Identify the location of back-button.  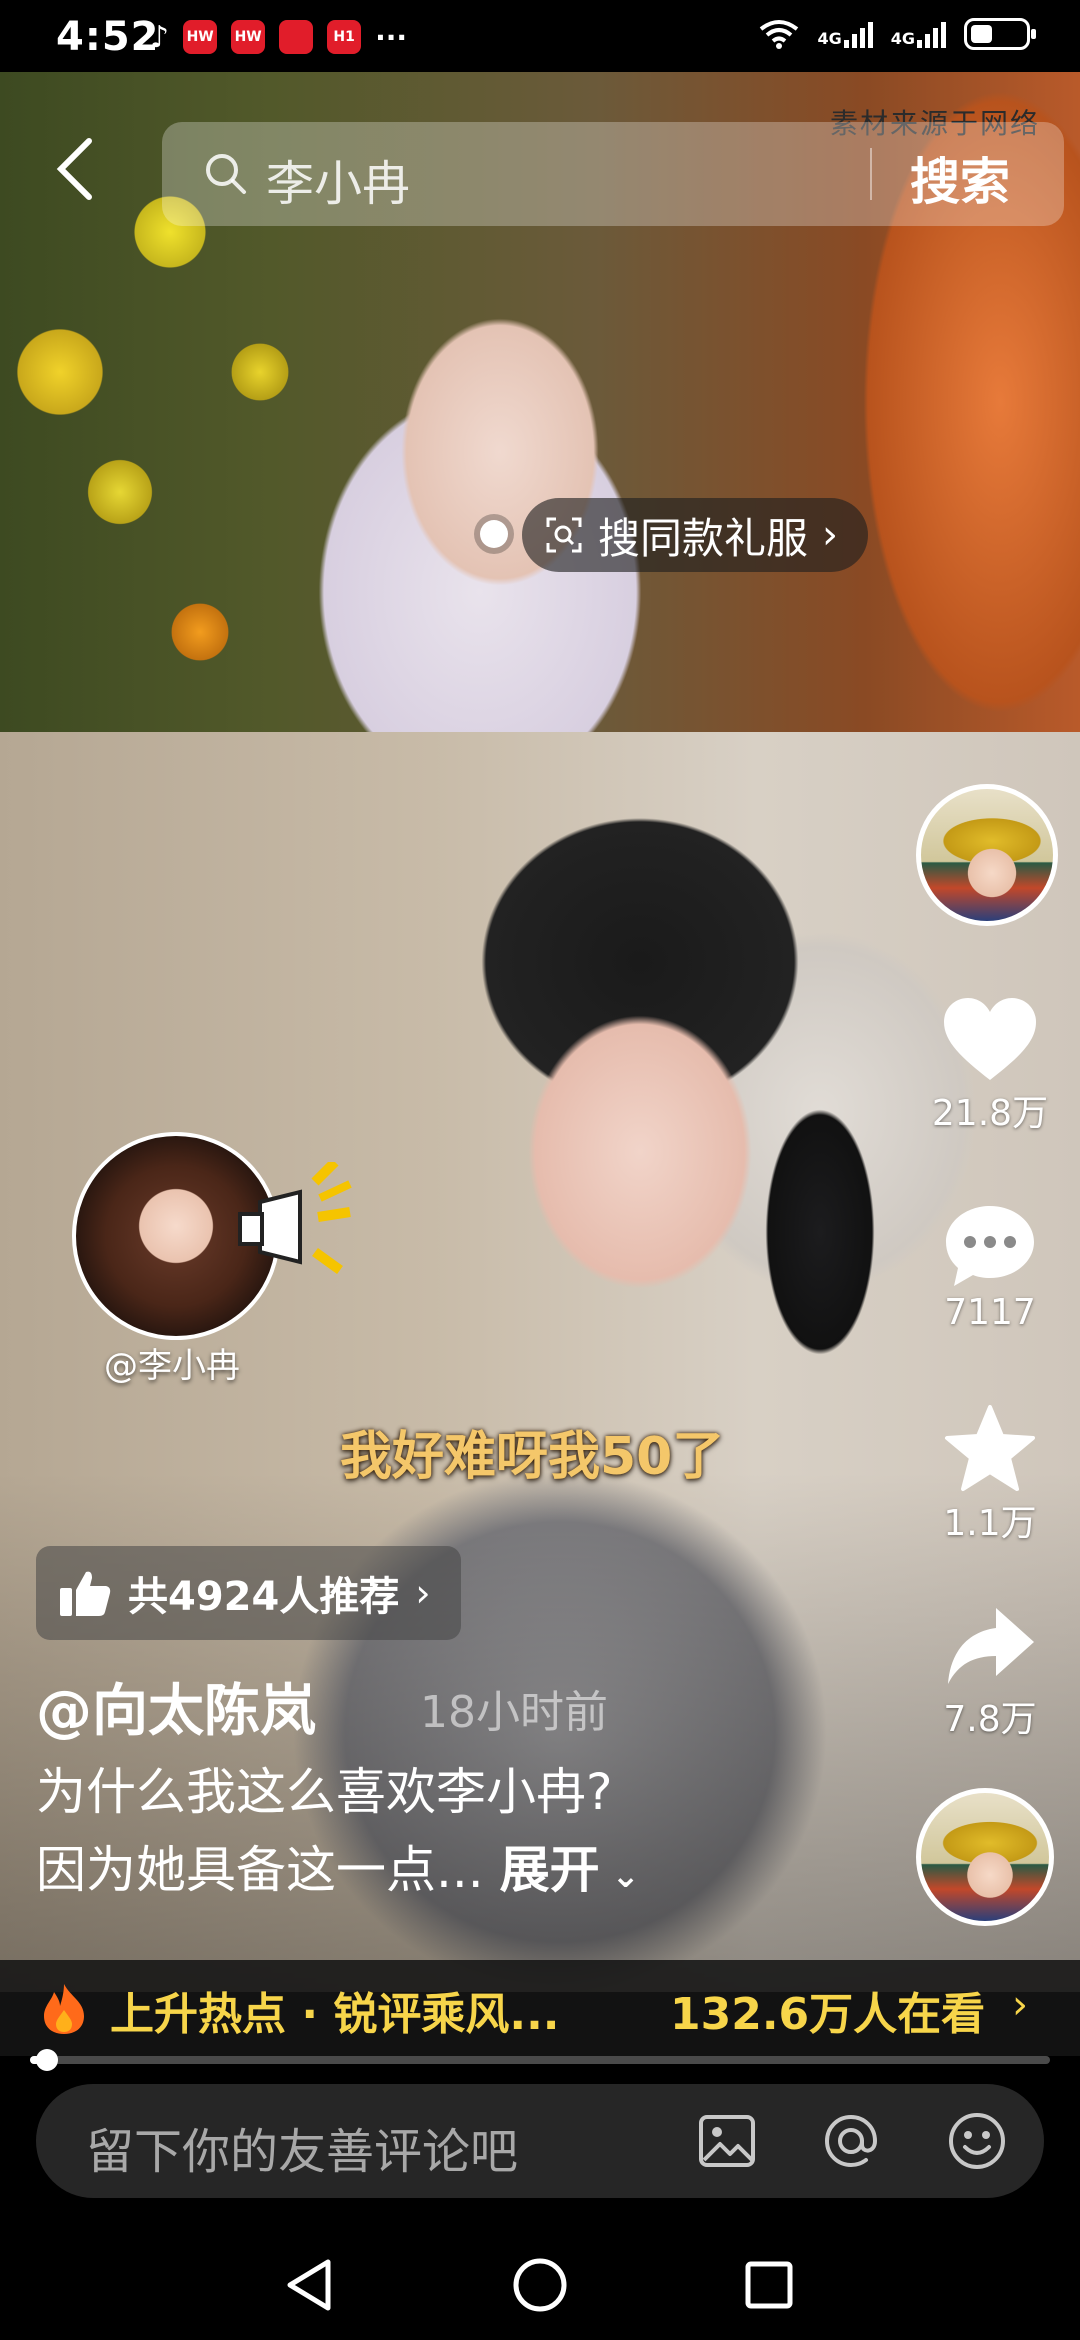
(75, 169).